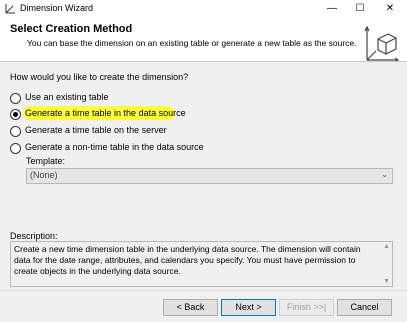 The width and height of the screenshot is (407, 322). Describe the element at coordinates (96, 130) in the screenshot. I see `option-label: Generate a time table on the server` at that location.